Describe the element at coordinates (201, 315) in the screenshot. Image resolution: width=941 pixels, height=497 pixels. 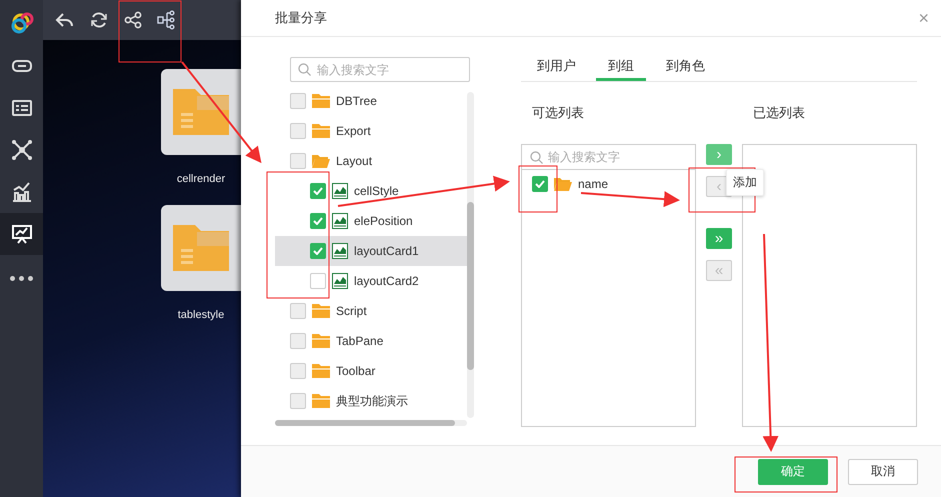
I see `card-label: tablestyle` at that location.